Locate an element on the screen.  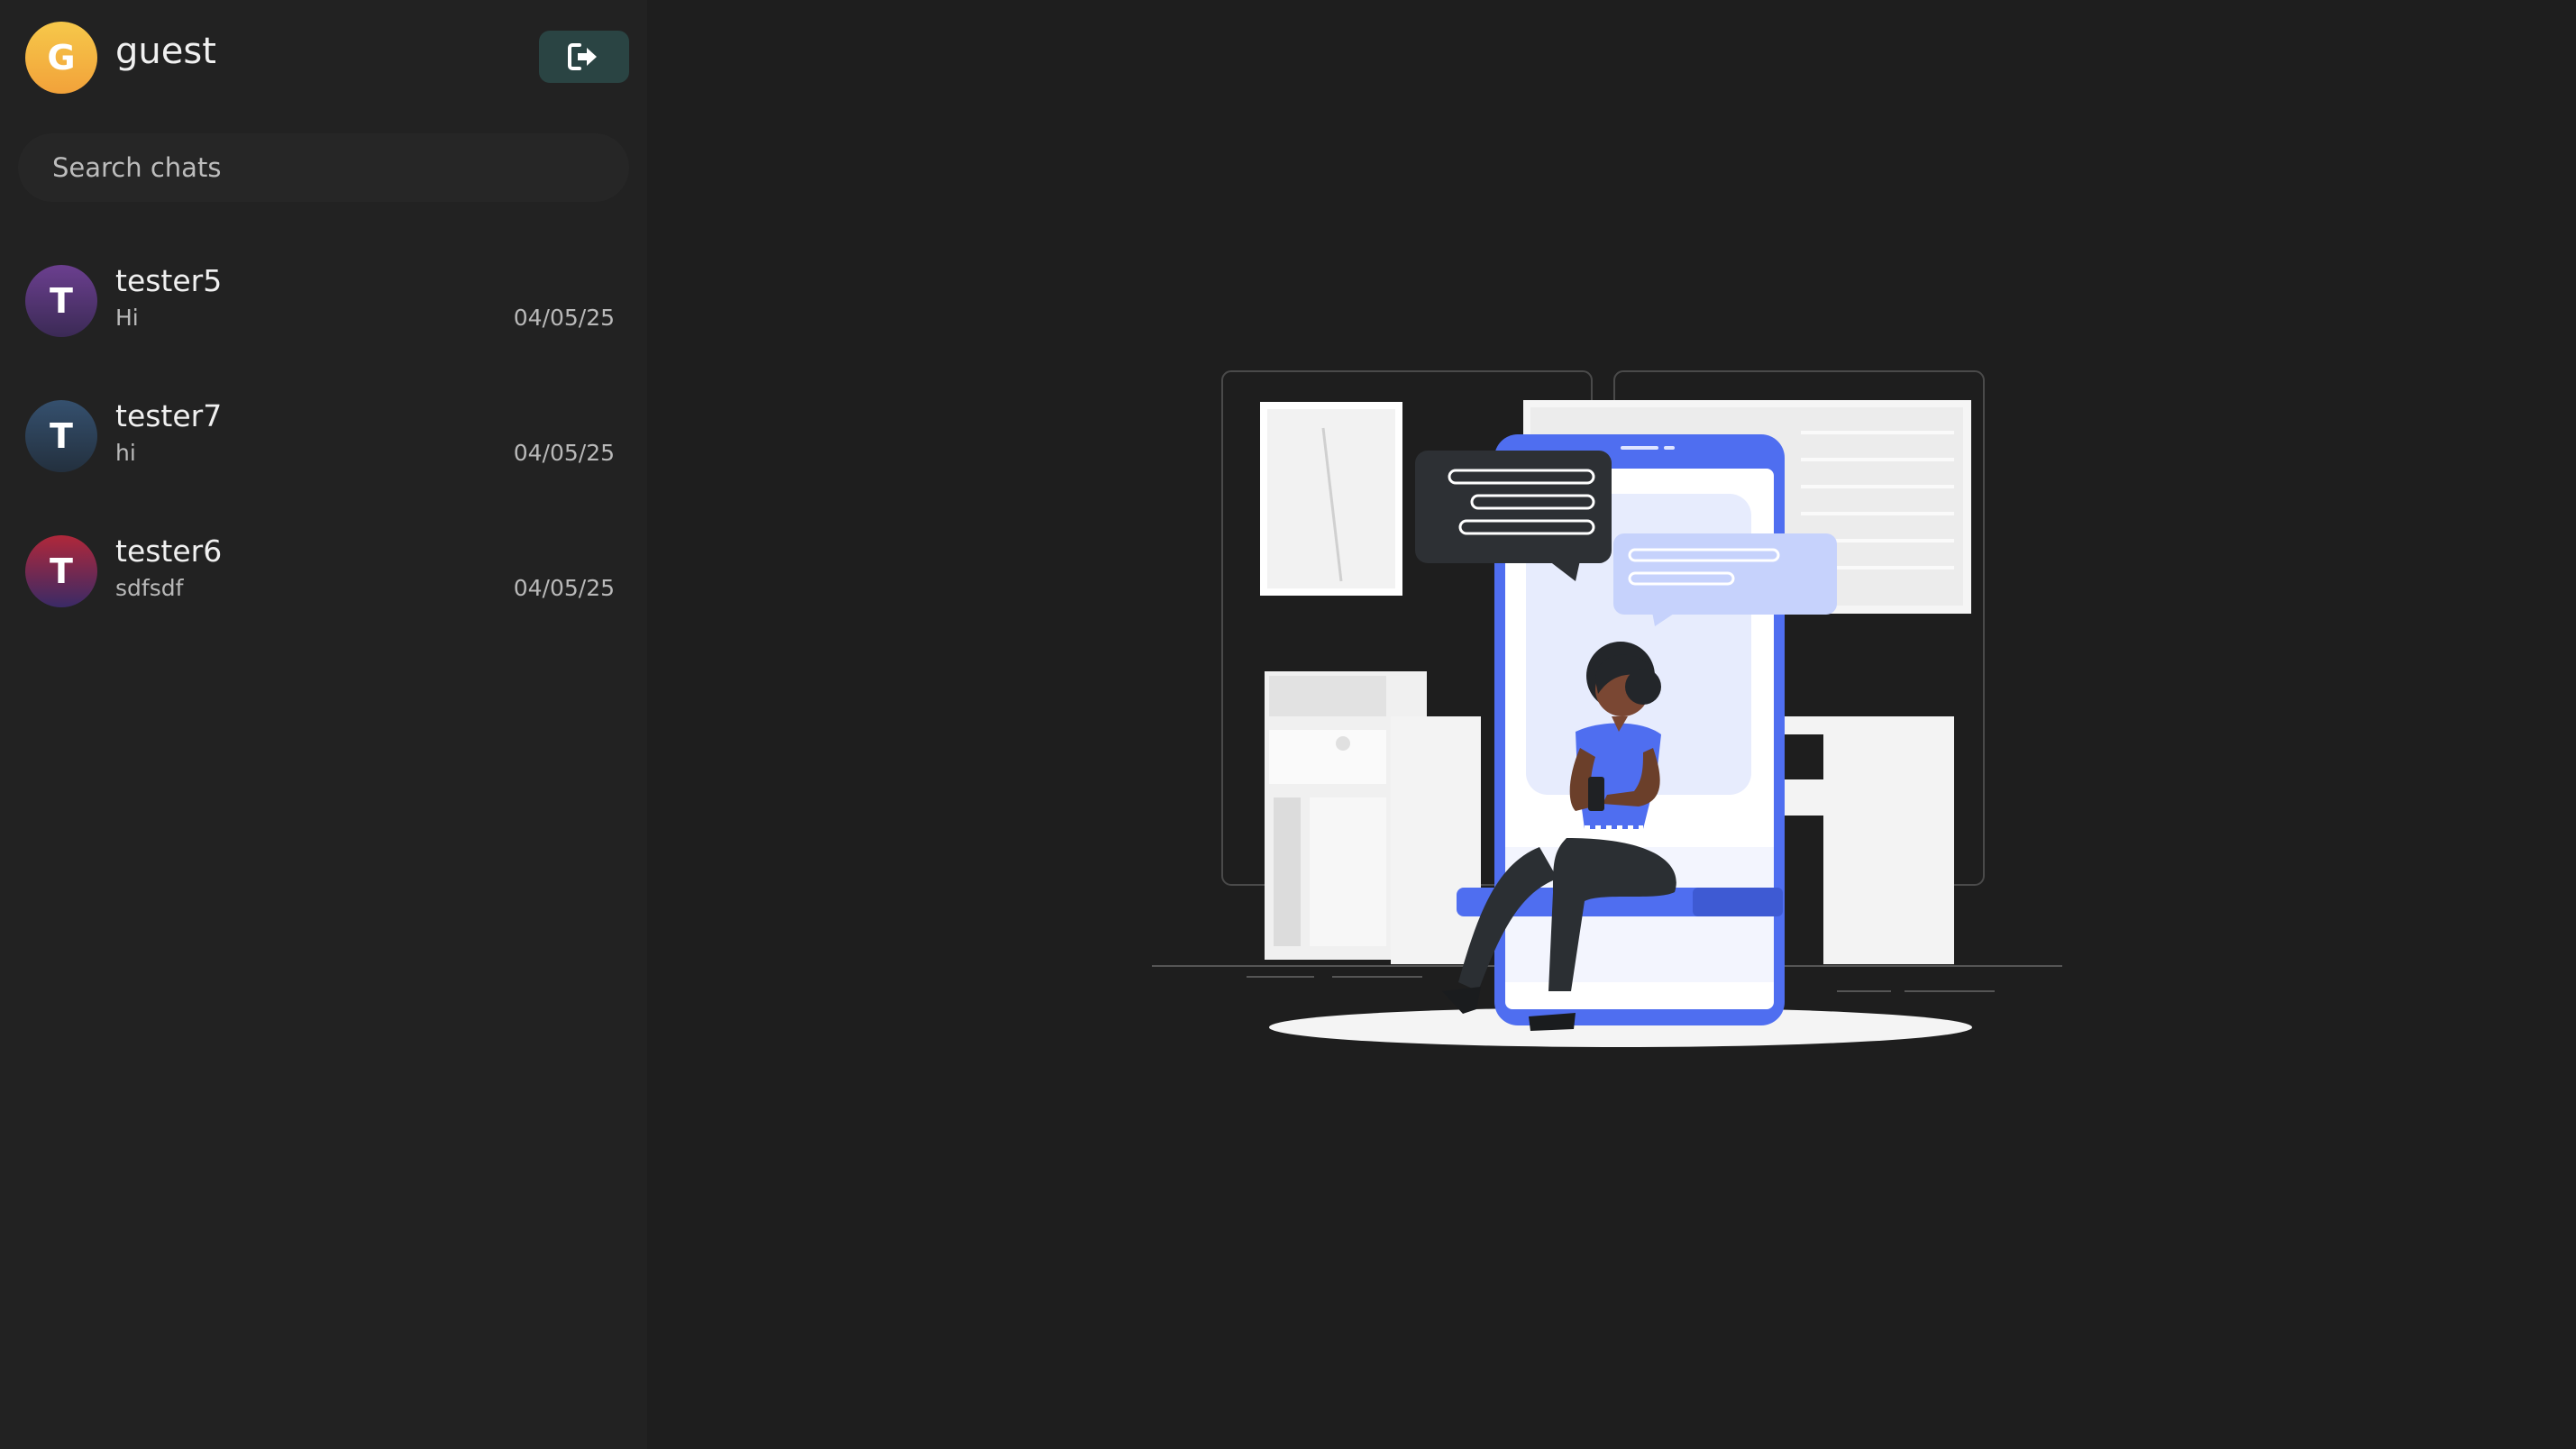
logout-button is located at coordinates (584, 57).